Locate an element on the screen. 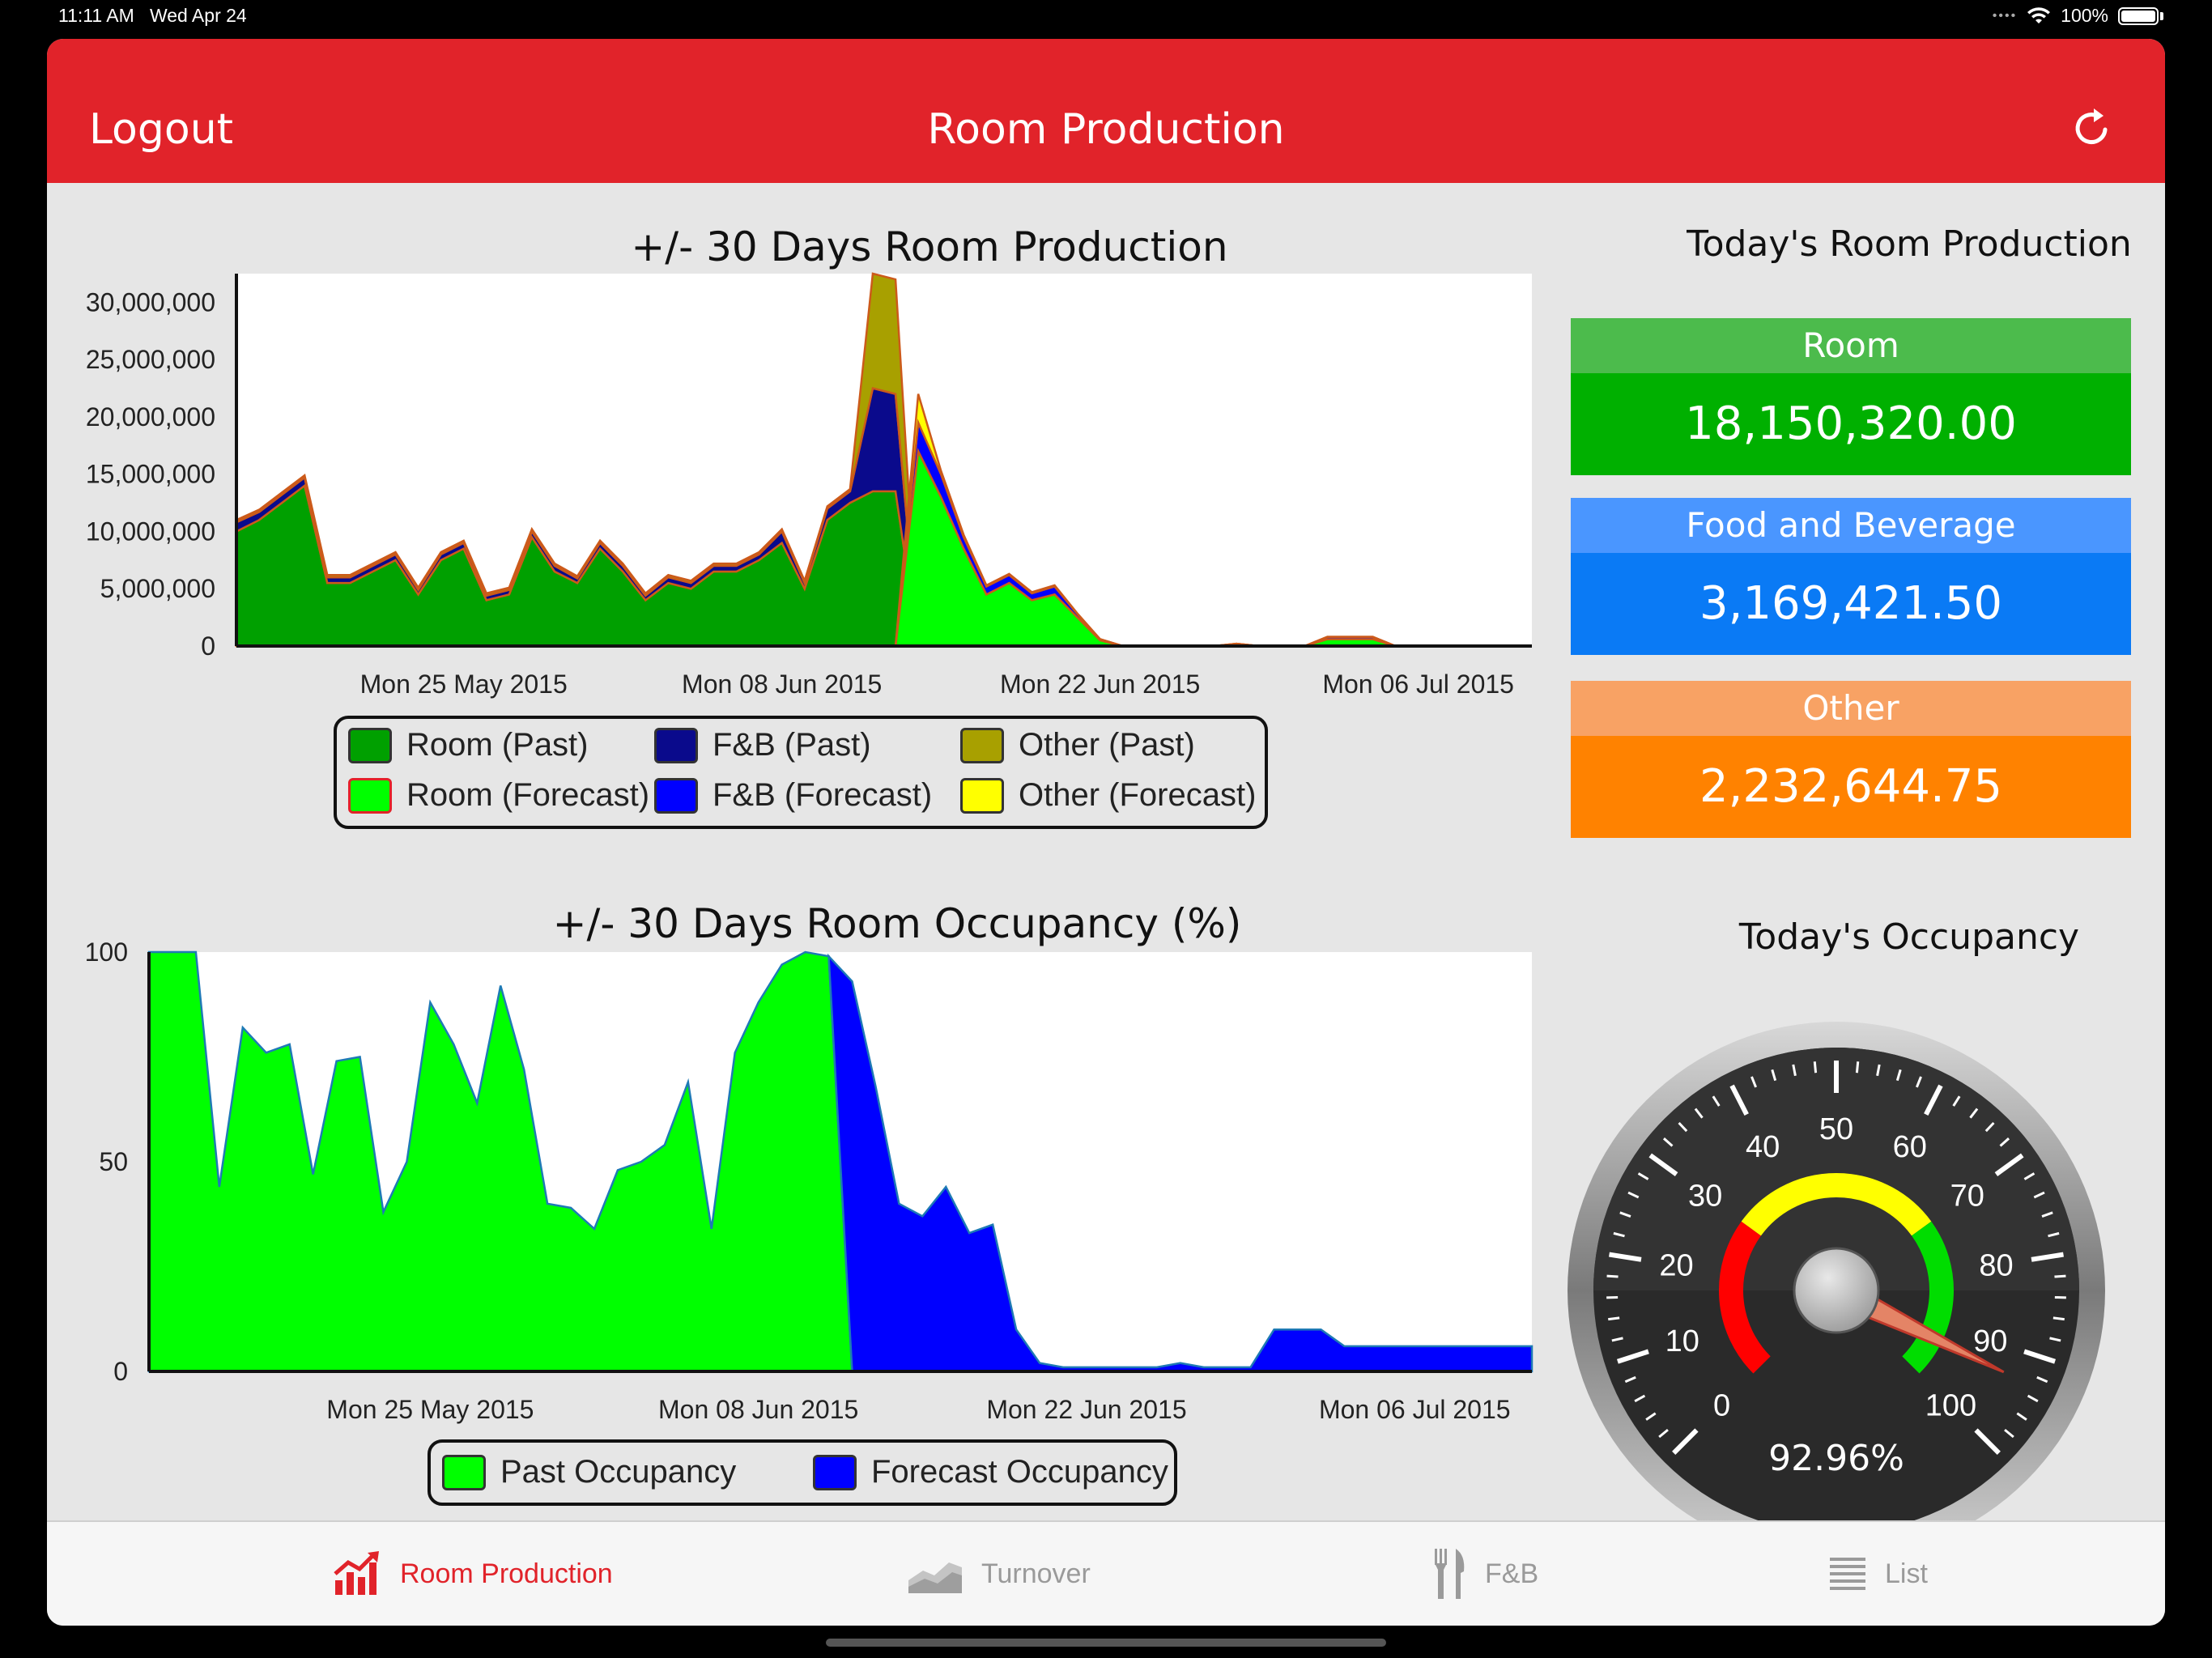 Image resolution: width=2212 pixels, height=1658 pixels. today-production-title: Today's Room Production is located at coordinates (1910, 244).